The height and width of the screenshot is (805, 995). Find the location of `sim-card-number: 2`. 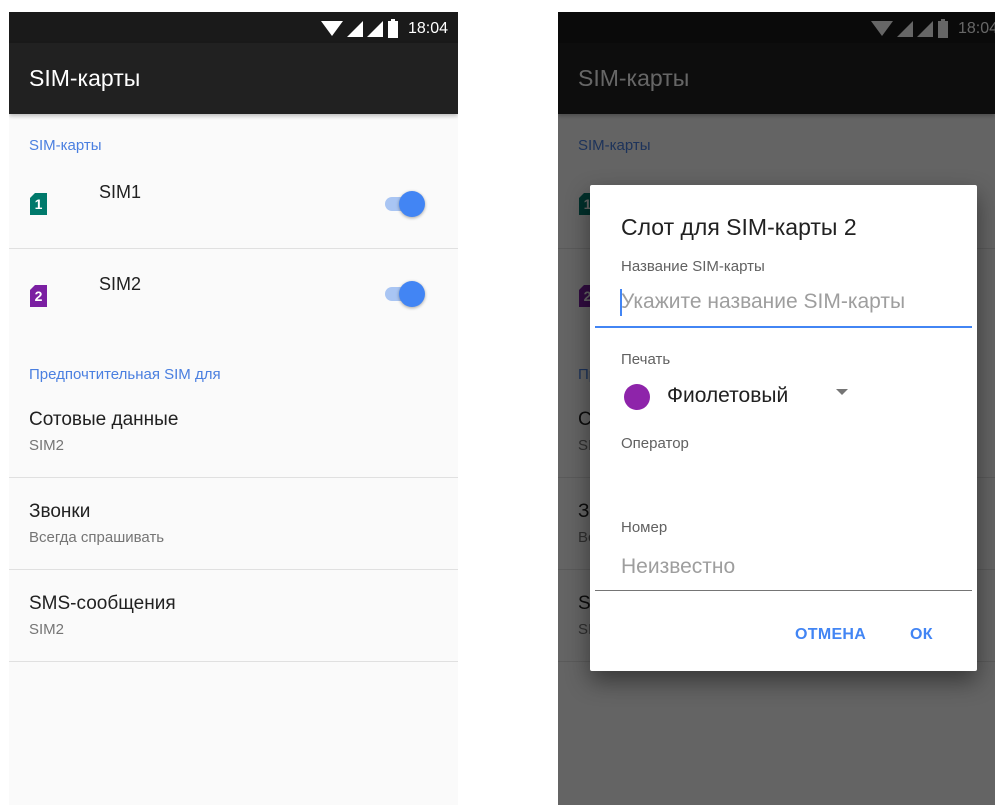

sim-card-number: 2 is located at coordinates (38, 296).